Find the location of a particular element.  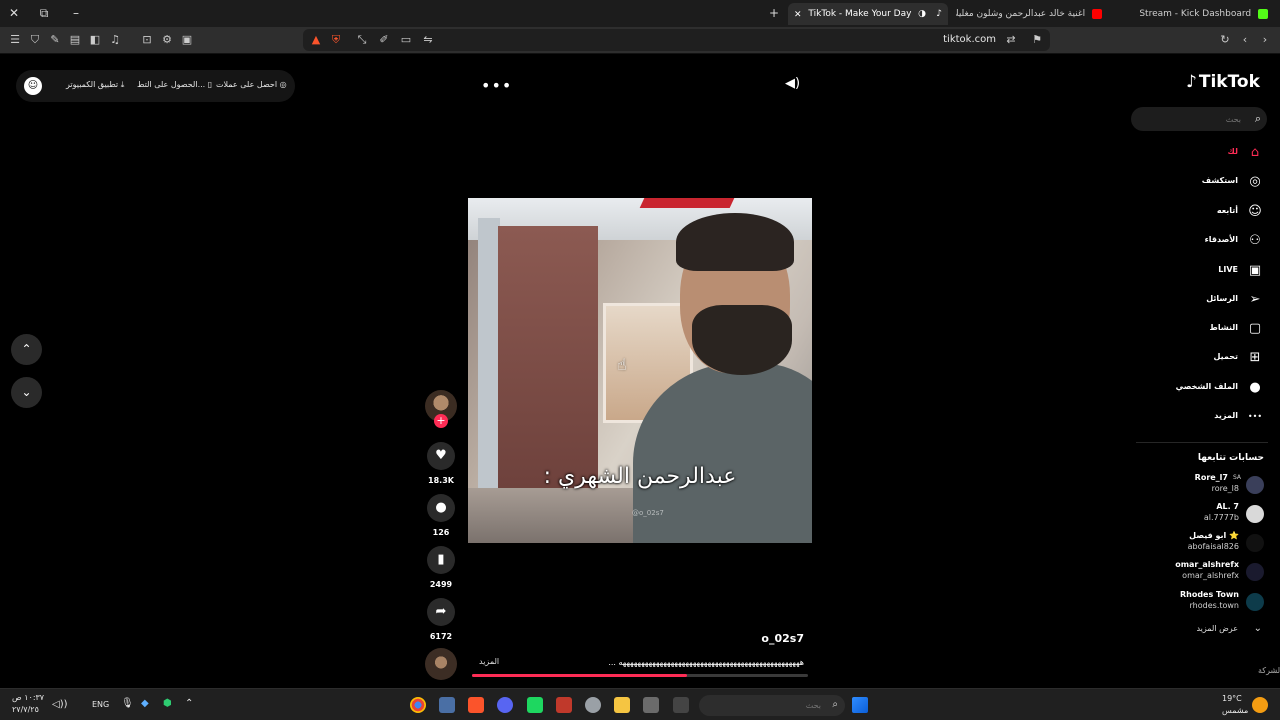

comment-button: ● is located at coordinates (441, 508).